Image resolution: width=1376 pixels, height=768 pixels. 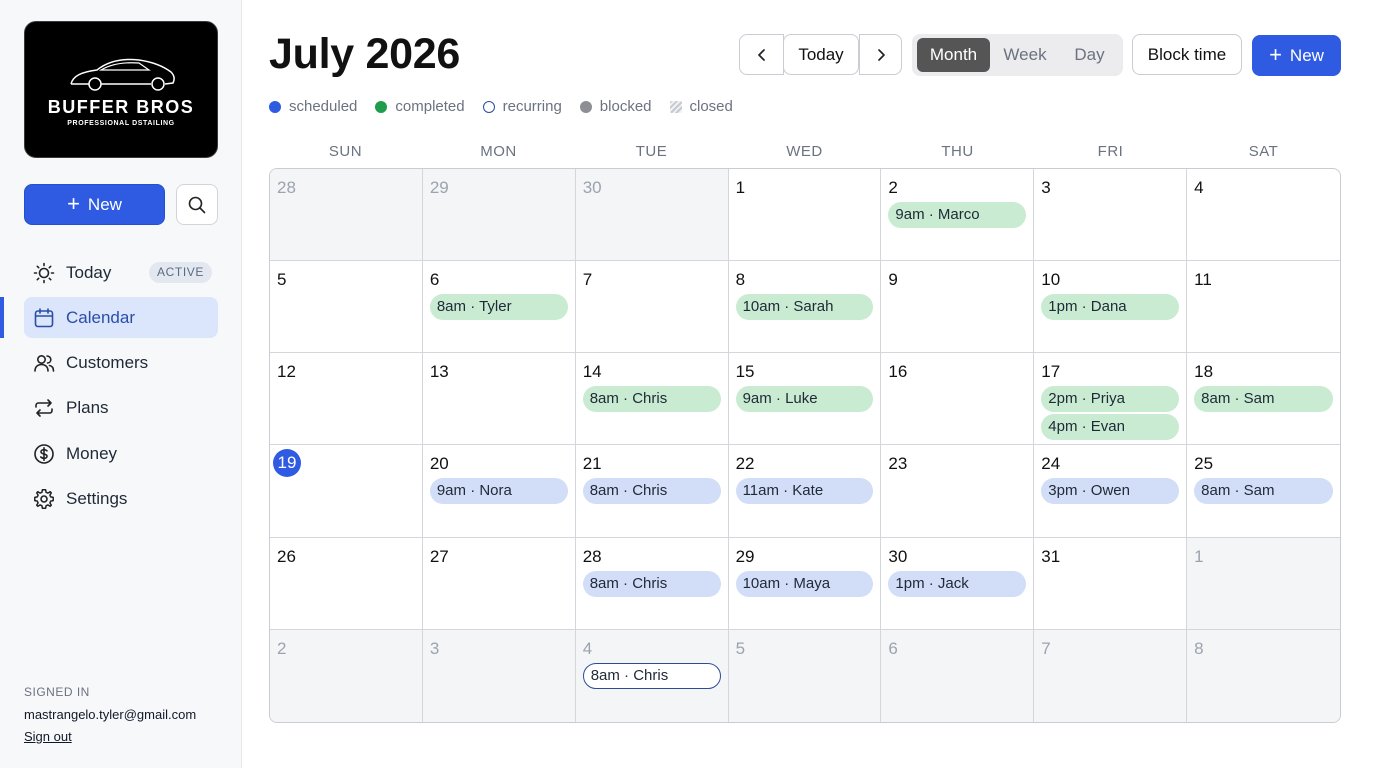 I want to click on next-month-button, so click(x=880, y=54).